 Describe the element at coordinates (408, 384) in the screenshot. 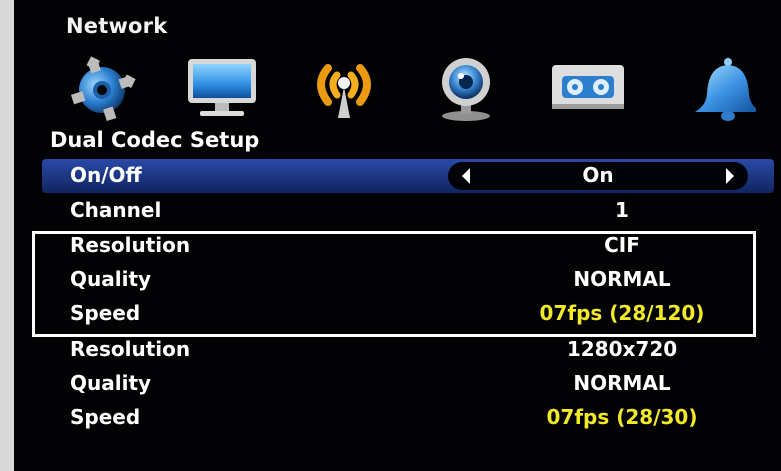

I see `quality-row-secondary: Quality NORMAL` at that location.